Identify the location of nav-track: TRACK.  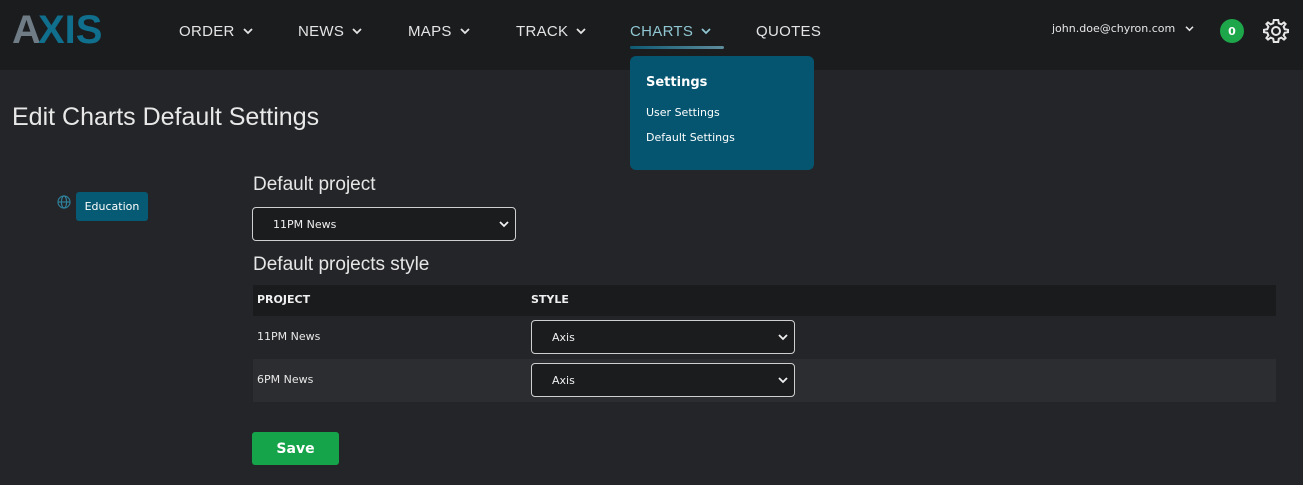
(551, 31).